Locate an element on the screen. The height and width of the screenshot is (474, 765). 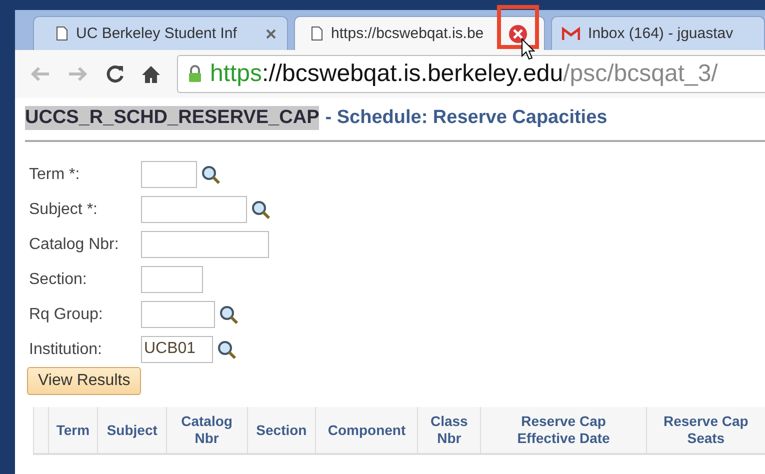
view-results-button: View Results is located at coordinates (84, 381).